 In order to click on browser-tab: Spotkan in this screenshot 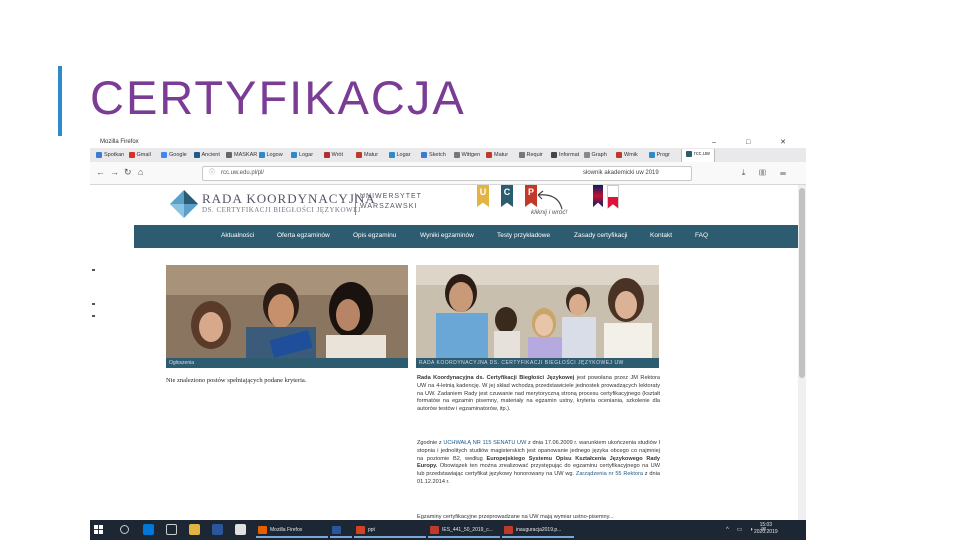, I will do `click(110, 155)`.